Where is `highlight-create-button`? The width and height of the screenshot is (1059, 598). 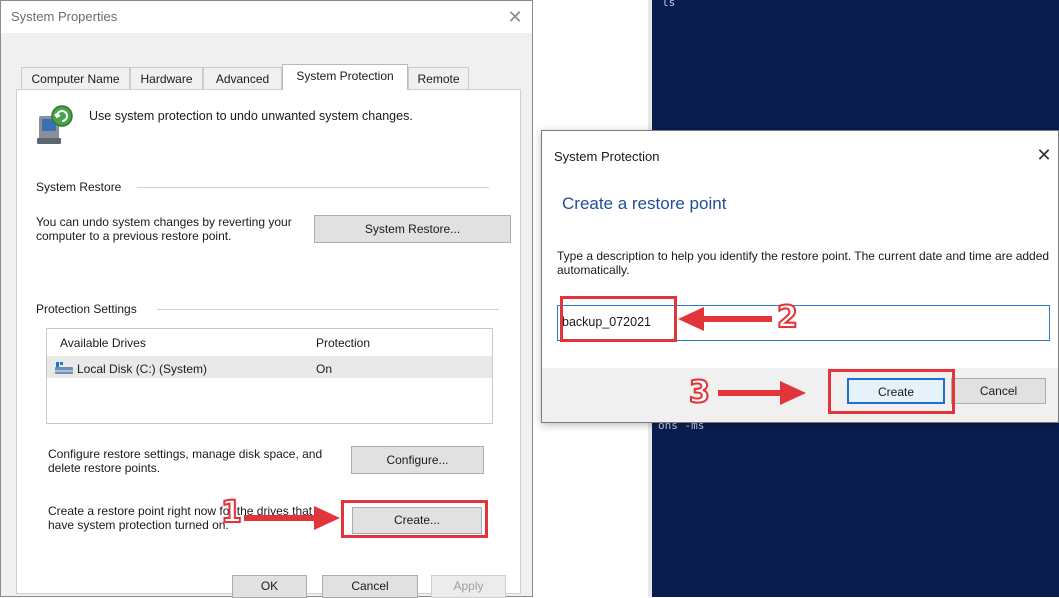 highlight-create-button is located at coordinates (414, 519).